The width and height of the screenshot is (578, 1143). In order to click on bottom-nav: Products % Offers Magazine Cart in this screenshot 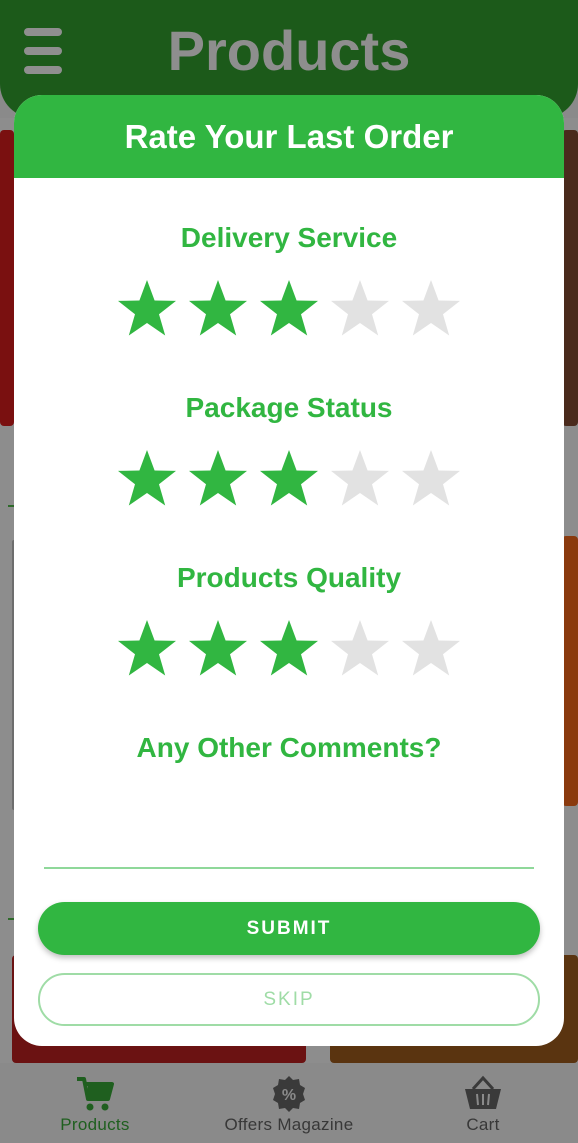, I will do `click(289, 1103)`.